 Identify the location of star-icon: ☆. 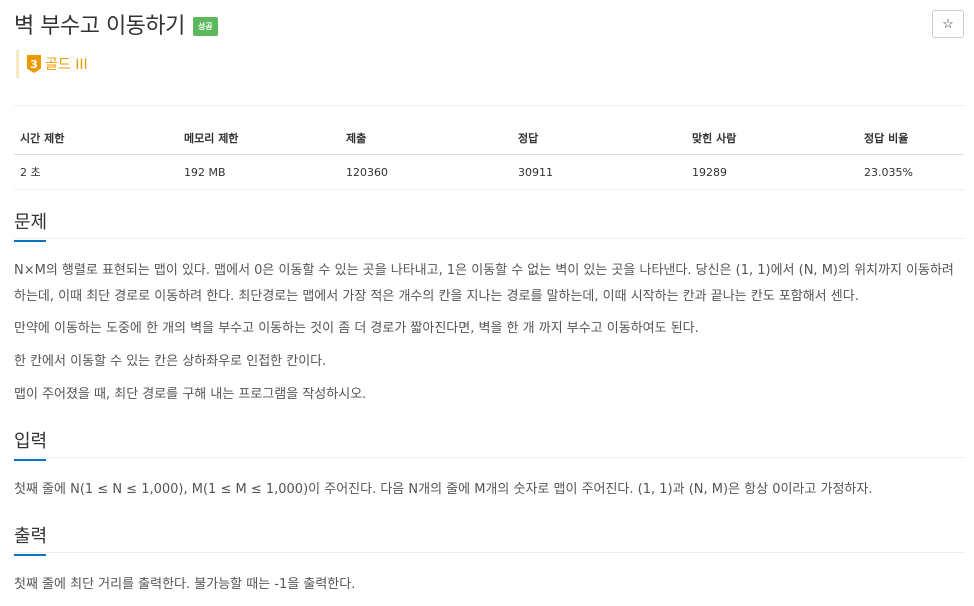
(948, 23).